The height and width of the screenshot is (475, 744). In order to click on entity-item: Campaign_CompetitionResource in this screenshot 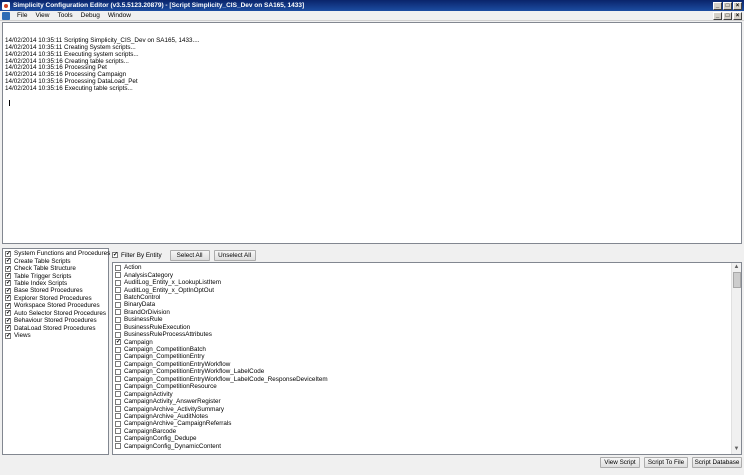, I will do `click(422, 386)`.